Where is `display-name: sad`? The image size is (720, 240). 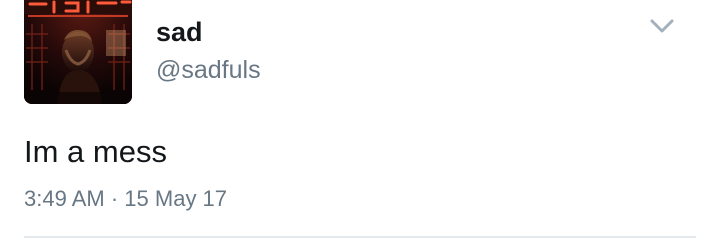
display-name: sad is located at coordinates (179, 32).